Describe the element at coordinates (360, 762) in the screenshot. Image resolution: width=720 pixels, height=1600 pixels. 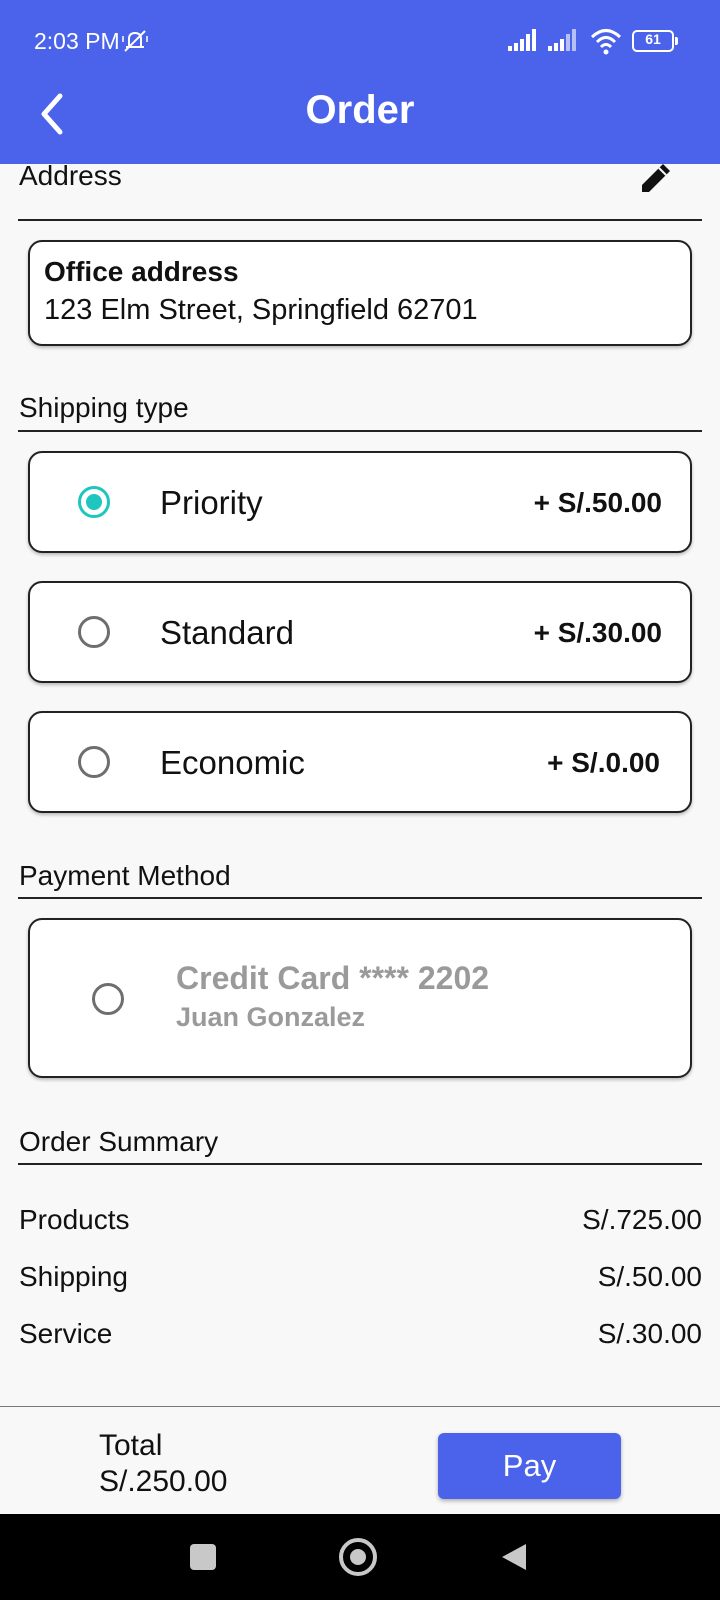
I see `shipping-option-economic: Economic + S/.0.00` at that location.